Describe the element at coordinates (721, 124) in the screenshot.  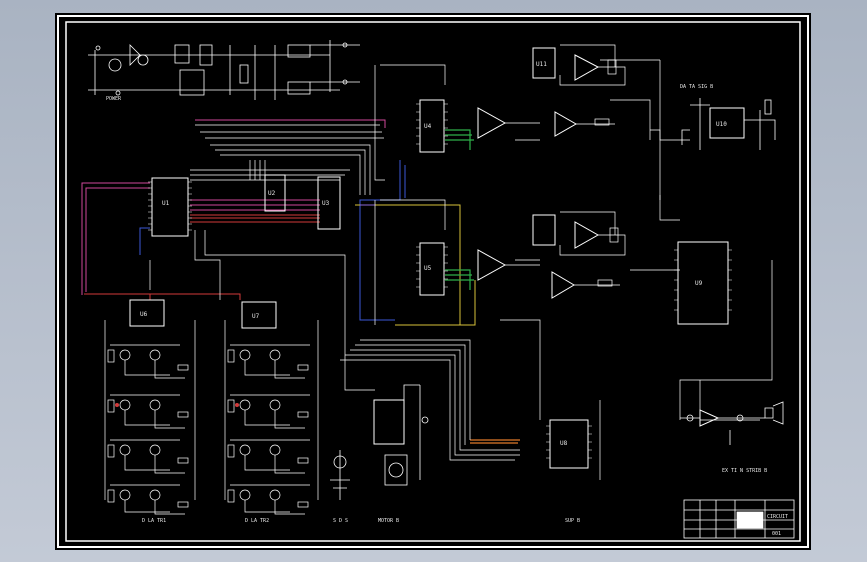
I see `chip-u10-label: U10` at that location.